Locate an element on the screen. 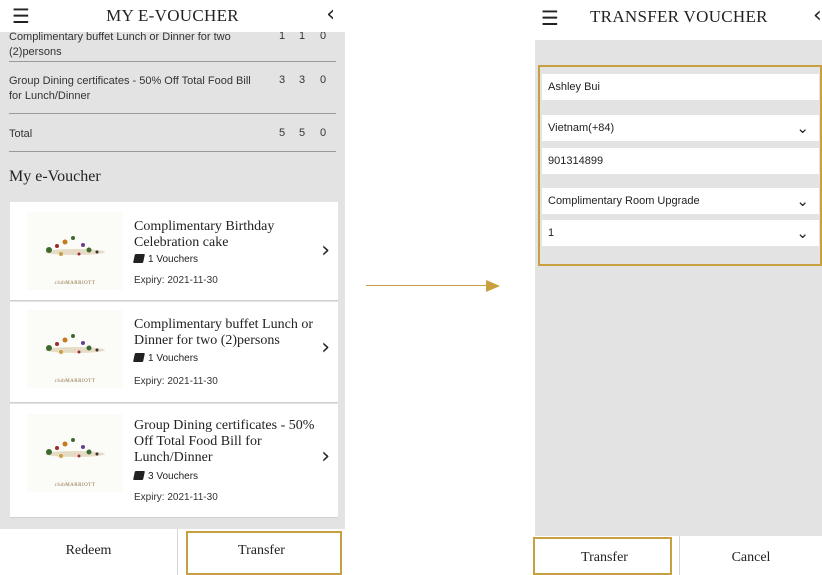 The height and width of the screenshot is (575, 822). header: ☰ TRANSFER VOUCHER ‹ is located at coordinates (676, 20).